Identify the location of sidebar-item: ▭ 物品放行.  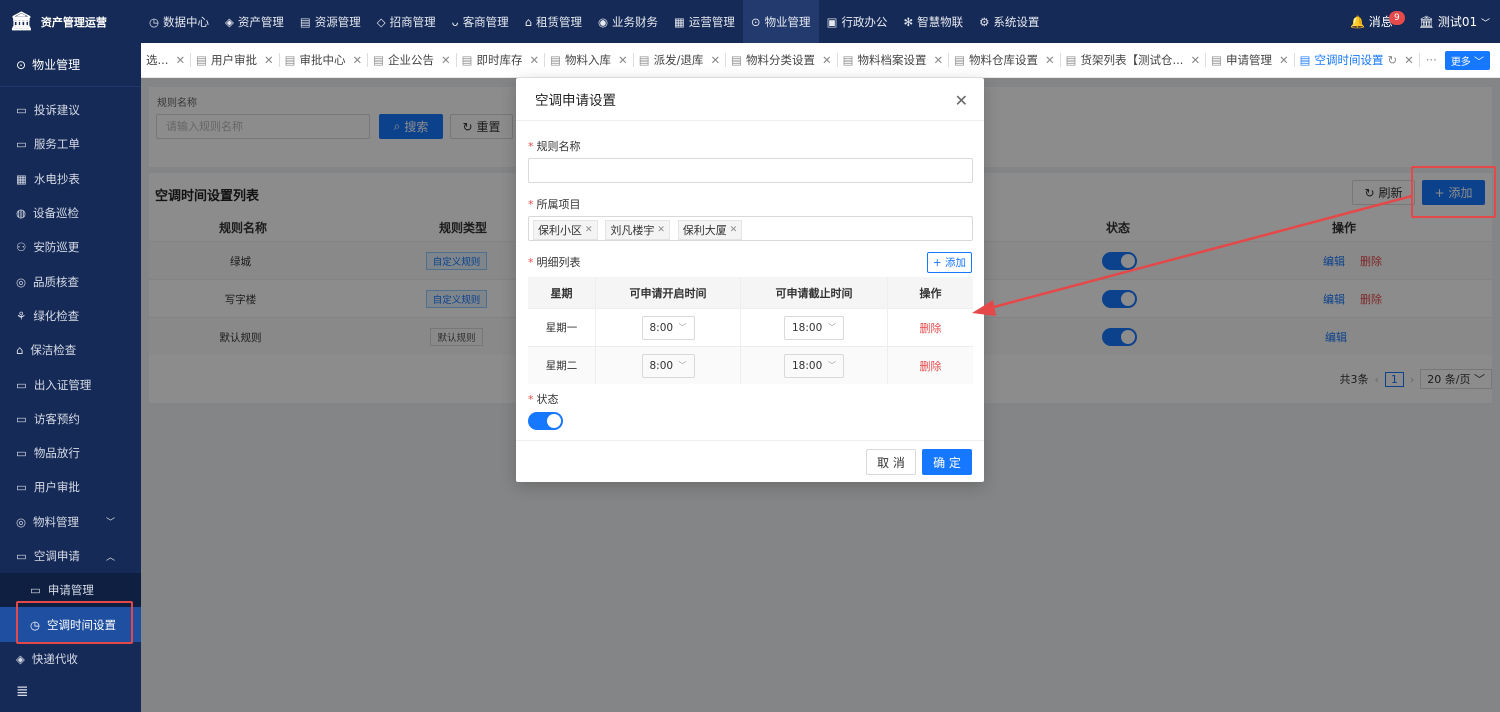
(70, 453).